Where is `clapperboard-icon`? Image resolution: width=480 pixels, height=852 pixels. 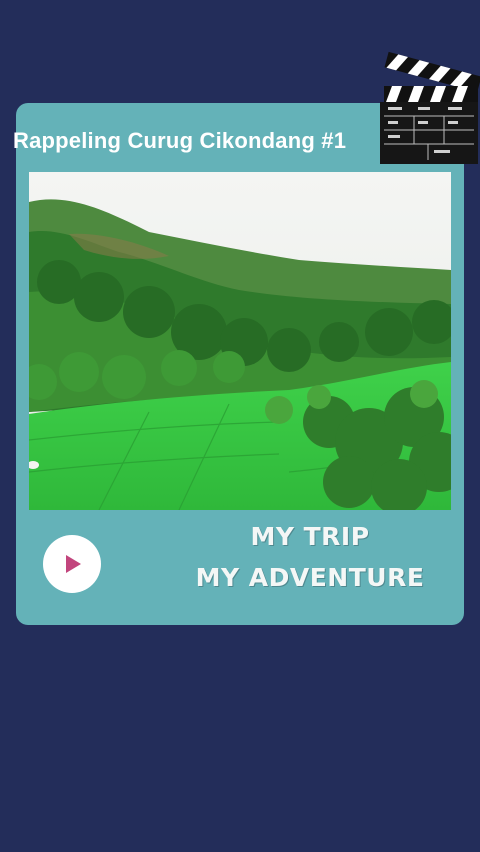
clapperboard-icon is located at coordinates (429, 107).